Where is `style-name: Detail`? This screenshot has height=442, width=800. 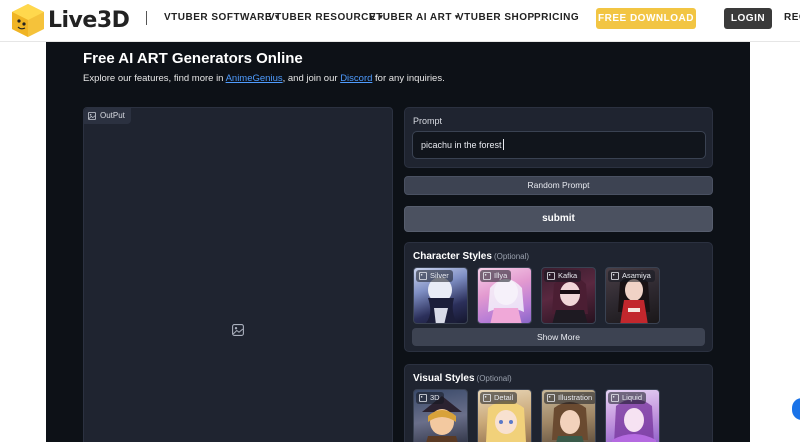
style-name: Detail is located at coordinates (504, 397).